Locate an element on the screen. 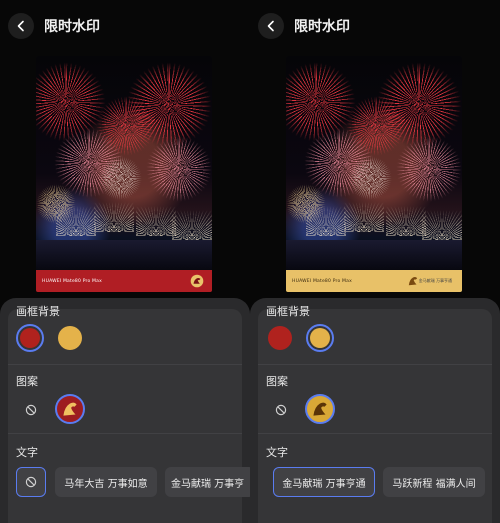 This screenshot has height=523, width=500. watermark-bar: HUAWEI Mate80 Pro Max 金马献瑞 万事亨通 is located at coordinates (374, 281).